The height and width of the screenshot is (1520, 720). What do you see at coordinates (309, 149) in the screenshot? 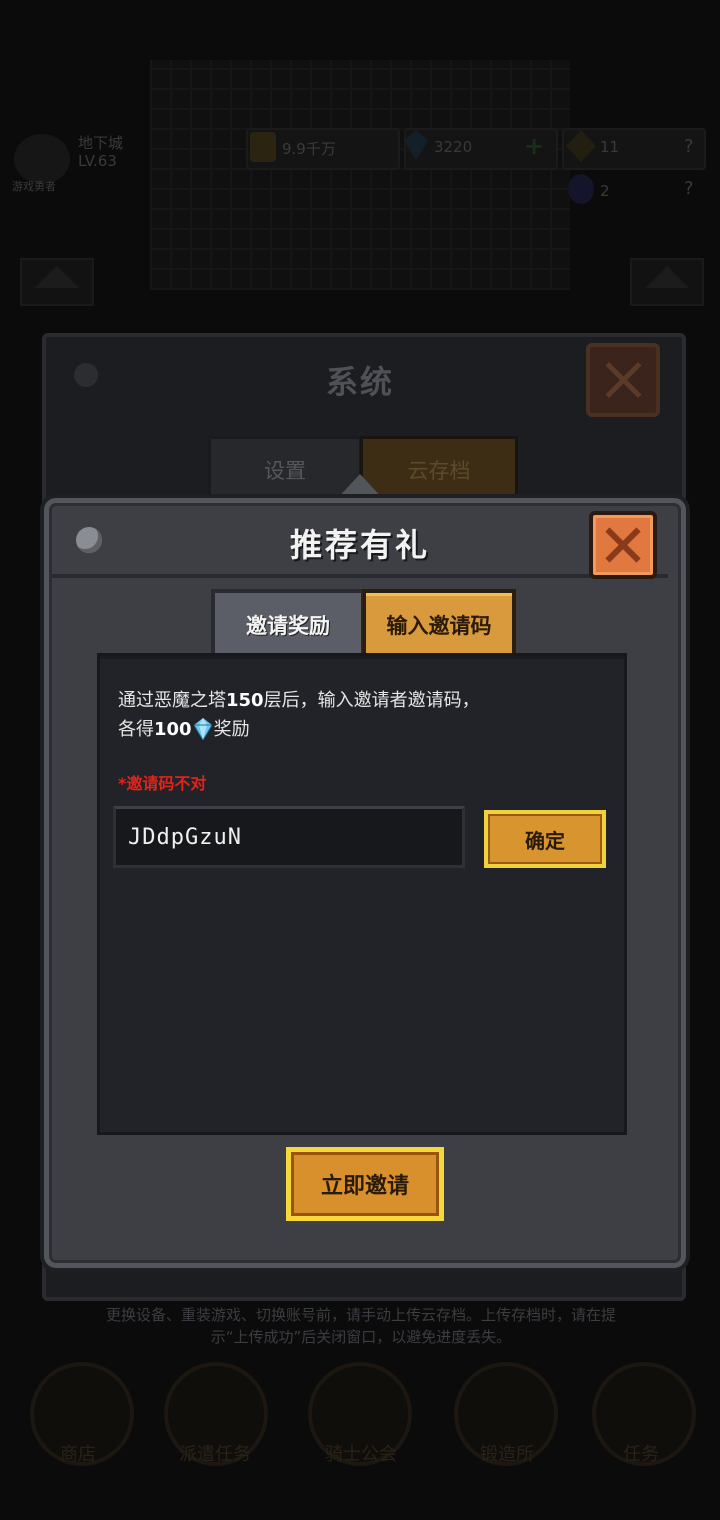
I see `gold-amount: 9.9千万` at bounding box center [309, 149].